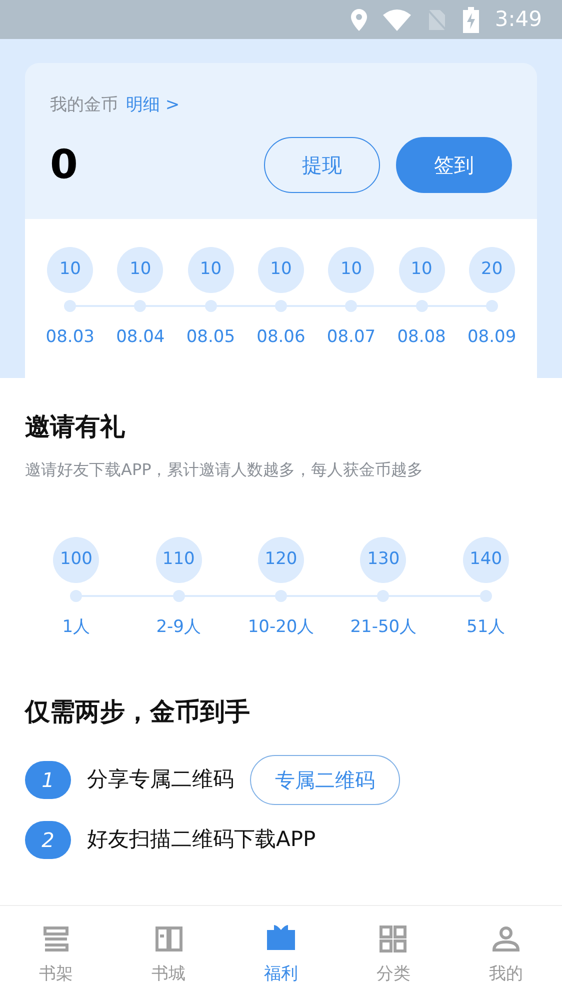  Describe the element at coordinates (454, 164) in the screenshot. I see `check-in-button: 签到` at that location.